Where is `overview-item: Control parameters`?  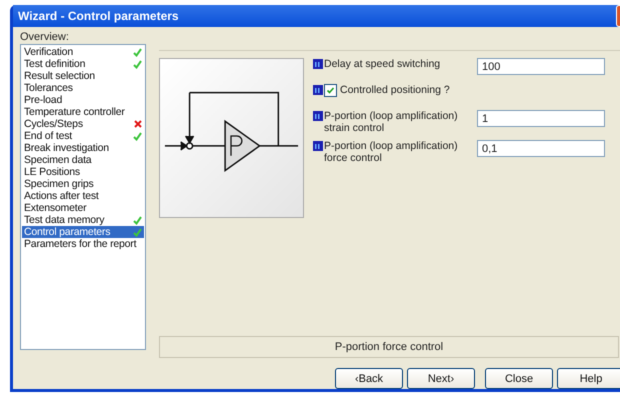
overview-item: Control parameters is located at coordinates (83, 232).